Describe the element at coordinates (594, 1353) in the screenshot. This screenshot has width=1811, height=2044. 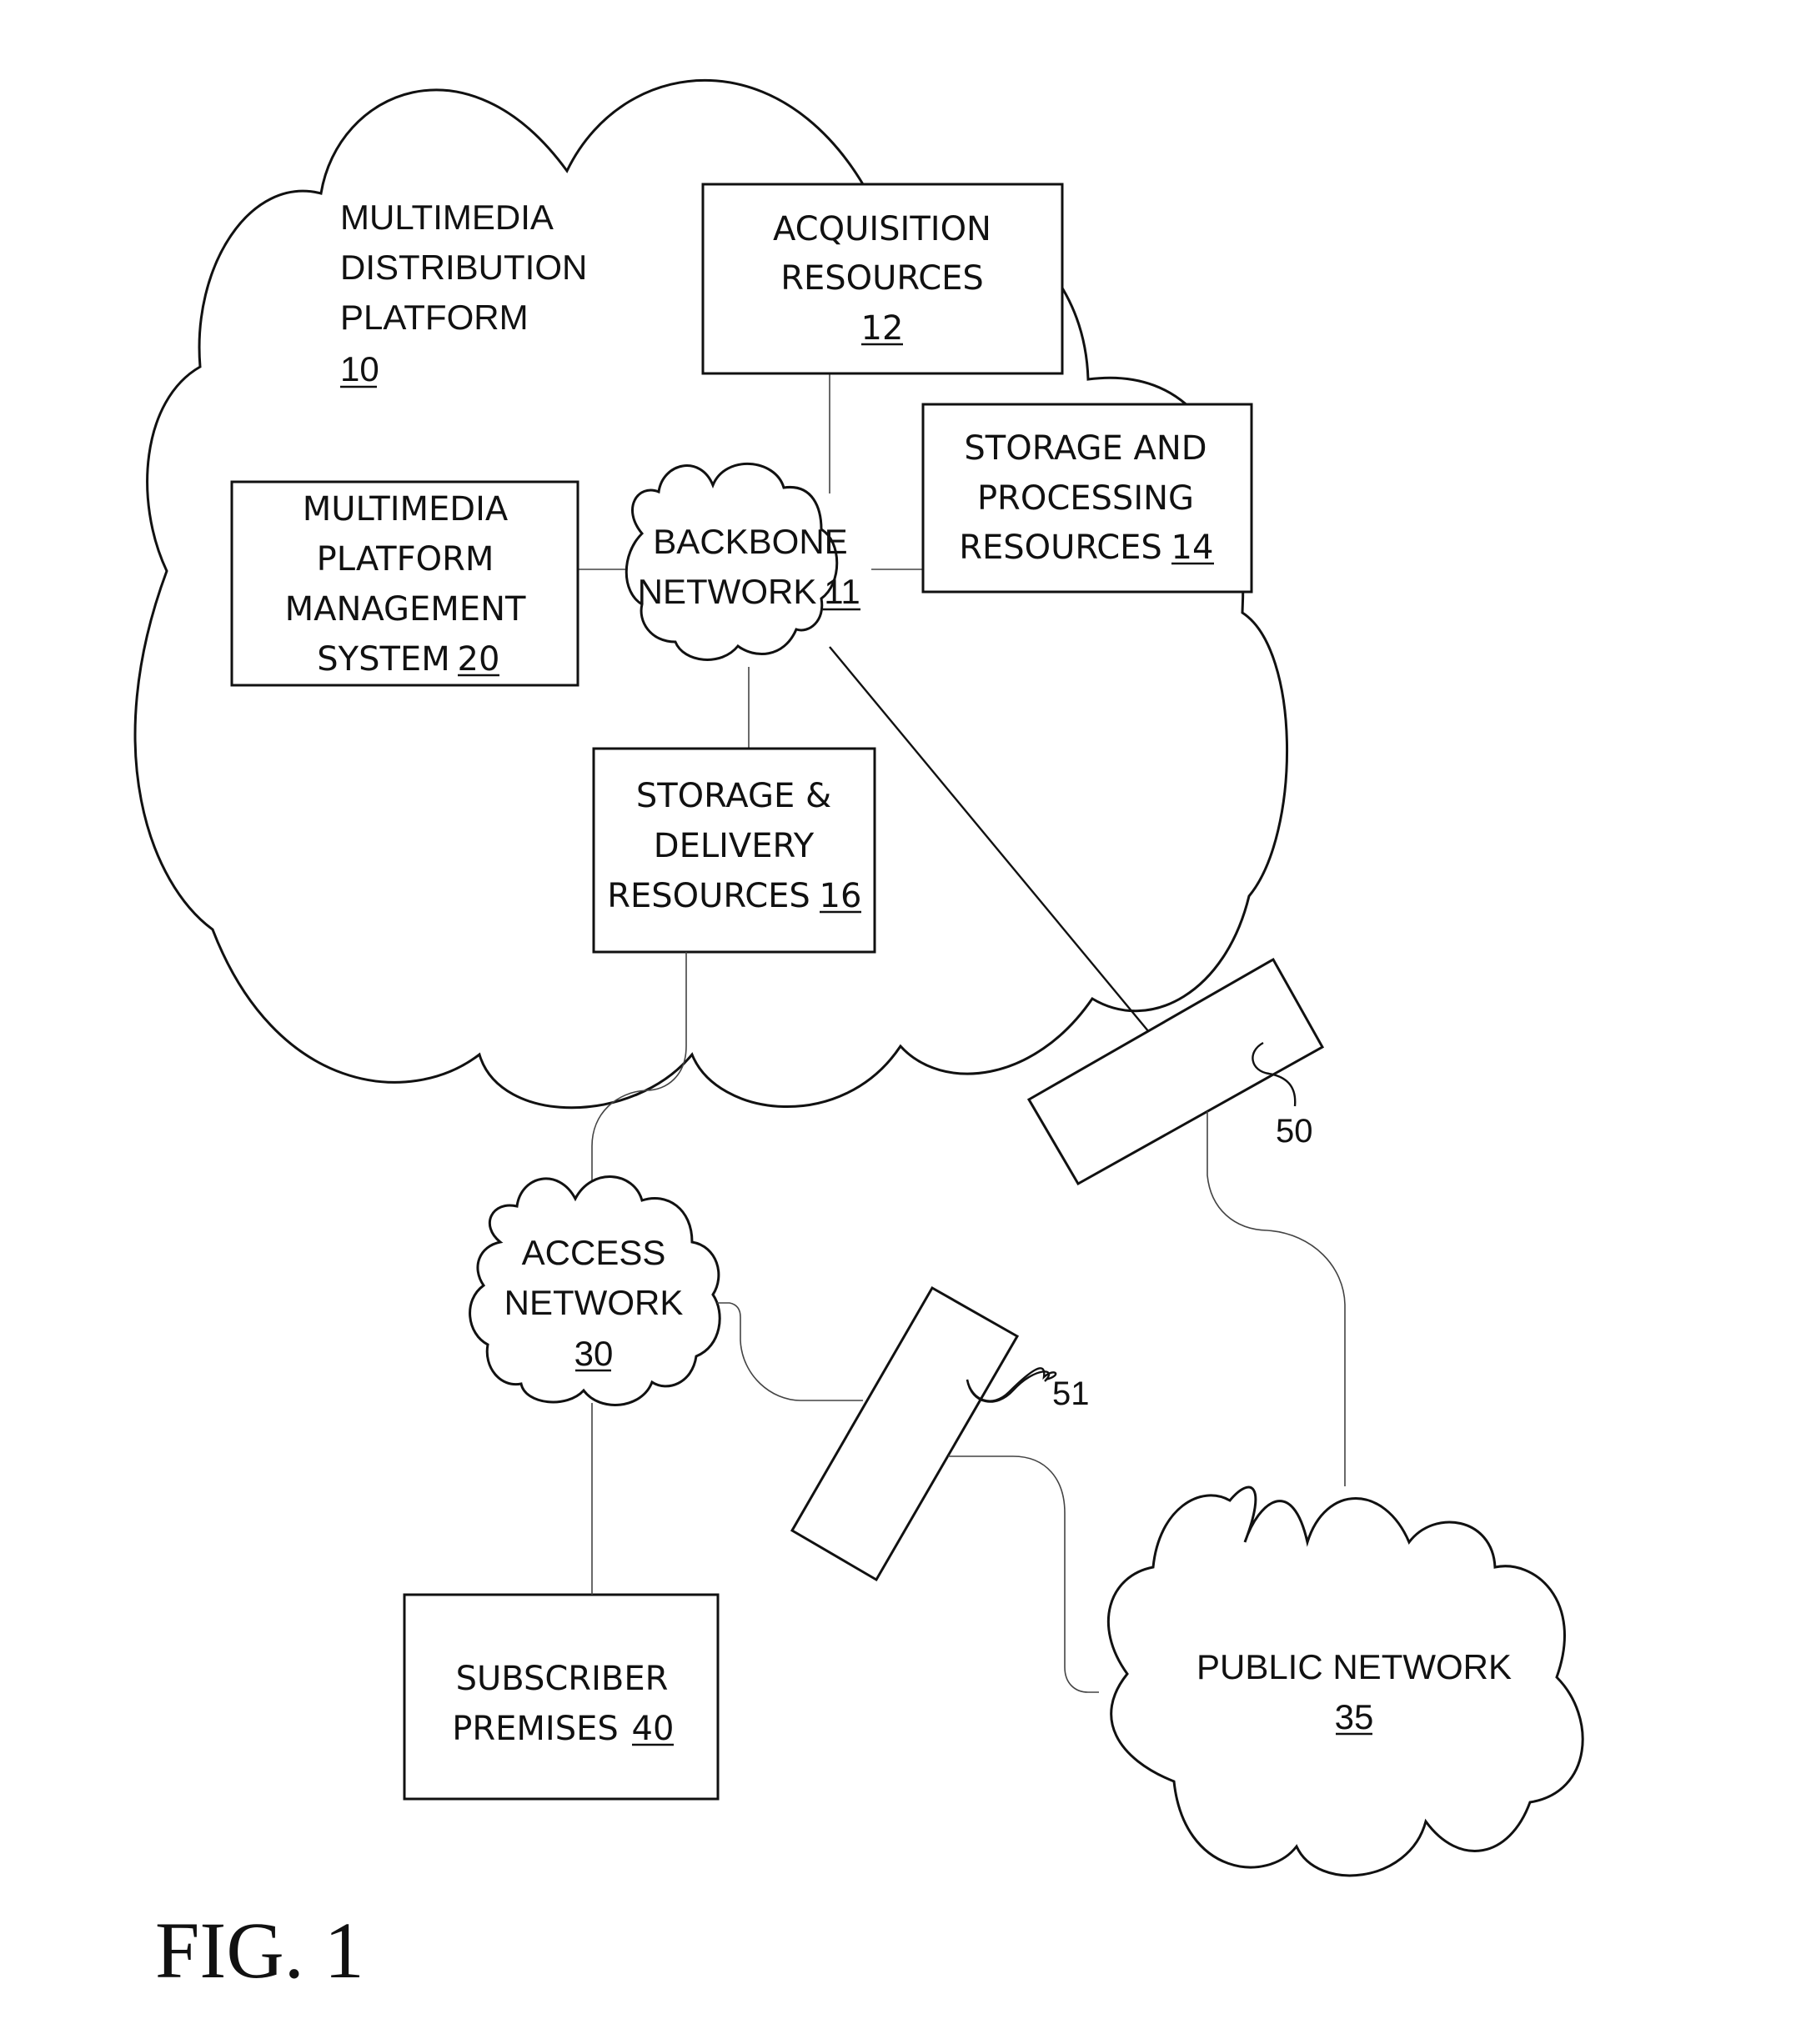
I see `access-ref: 30` at that location.